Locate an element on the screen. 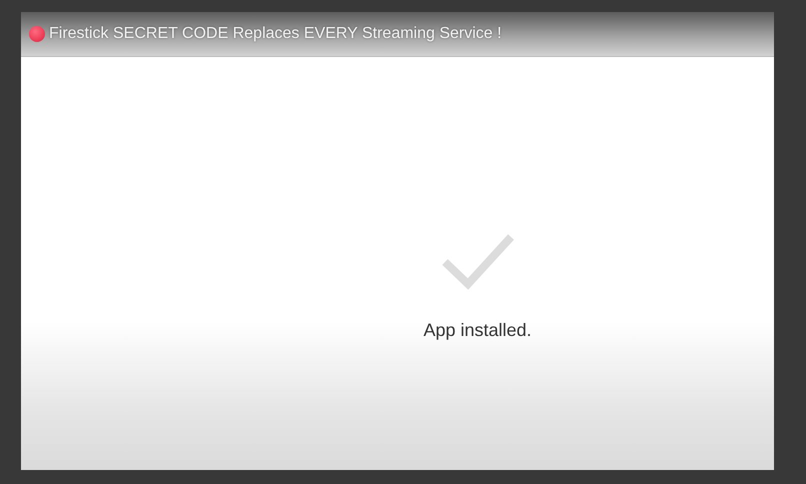 This screenshot has height=484, width=806. video-title: Firestick SECRET CODE Replaces EVERY Streaming Service ! is located at coordinates (275, 34).